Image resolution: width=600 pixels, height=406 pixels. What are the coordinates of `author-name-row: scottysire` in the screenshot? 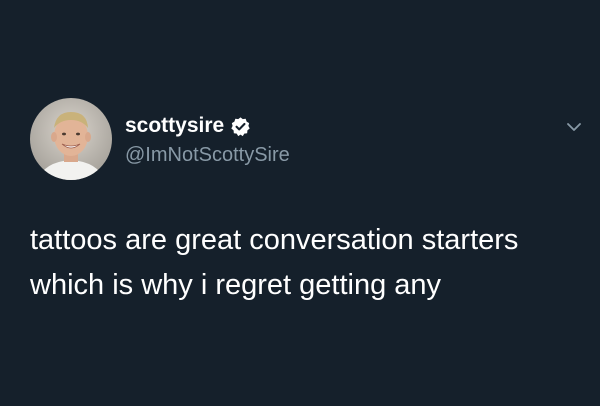 It's located at (188, 126).